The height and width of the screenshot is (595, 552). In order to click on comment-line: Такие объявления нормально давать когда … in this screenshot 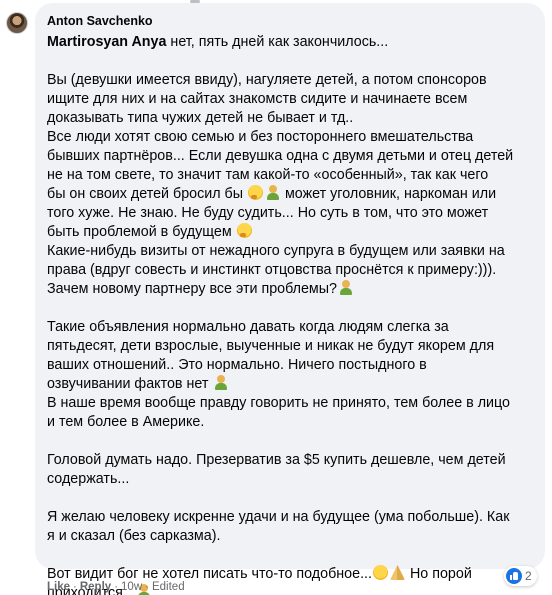, I will do `click(248, 327)`.